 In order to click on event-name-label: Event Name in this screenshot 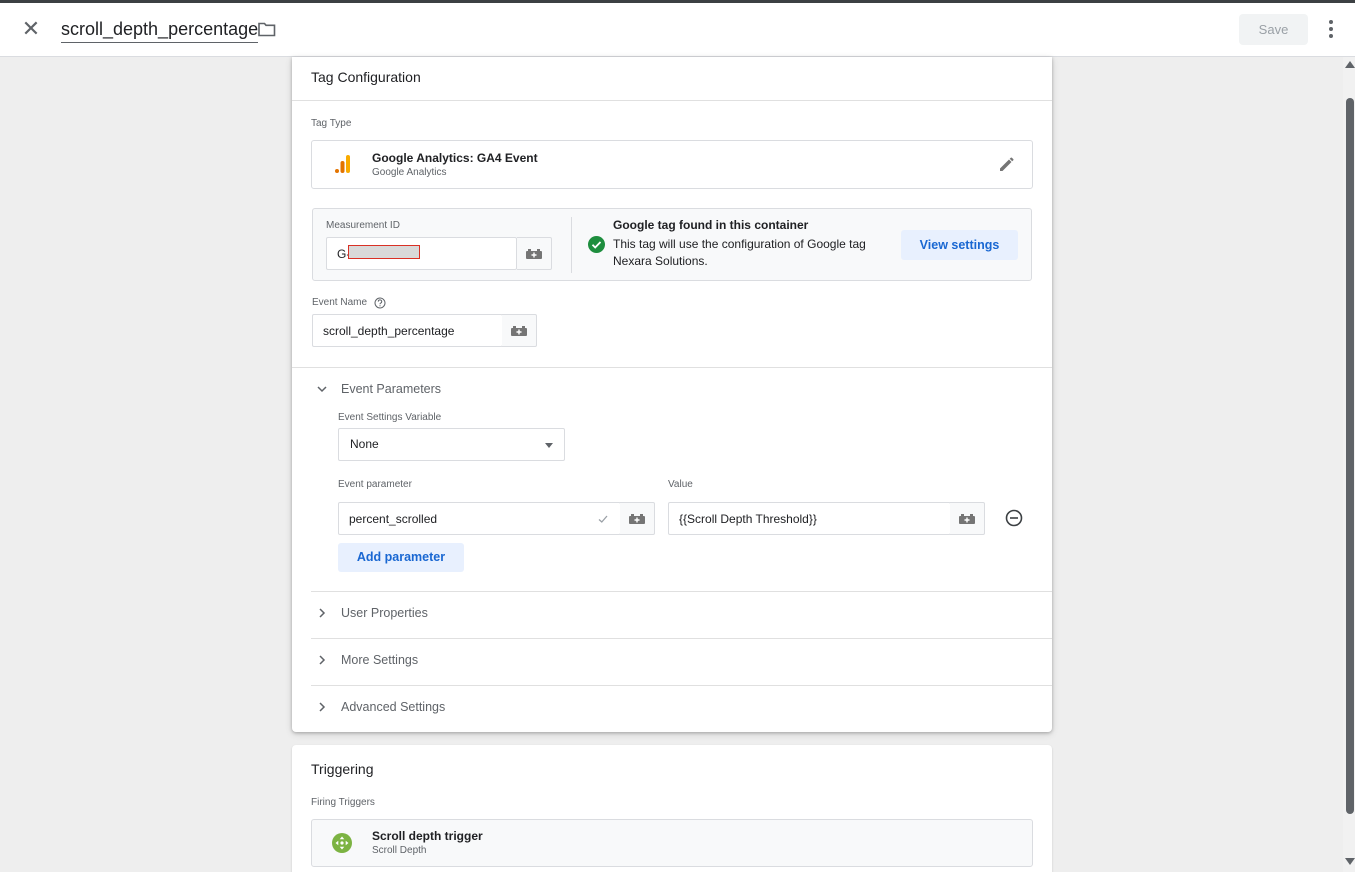, I will do `click(340, 302)`.